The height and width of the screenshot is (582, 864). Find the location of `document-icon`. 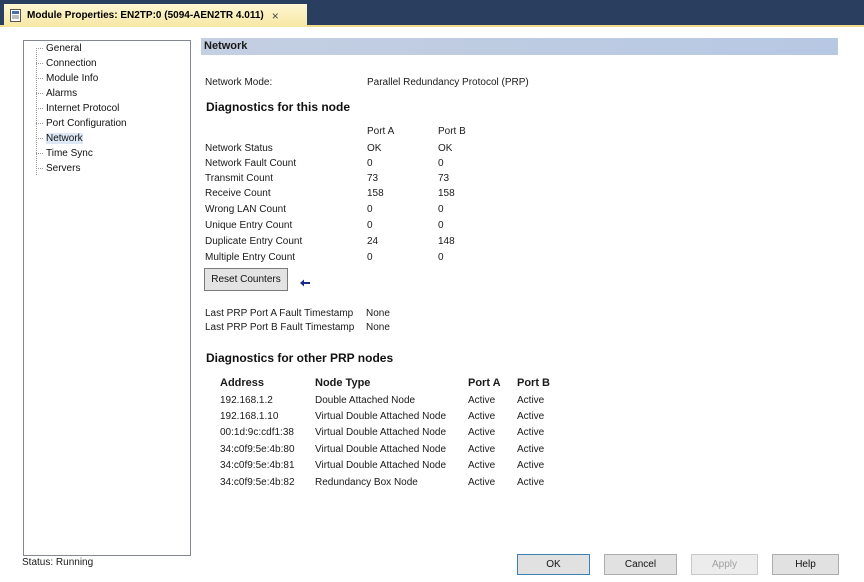

document-icon is located at coordinates (15, 15).